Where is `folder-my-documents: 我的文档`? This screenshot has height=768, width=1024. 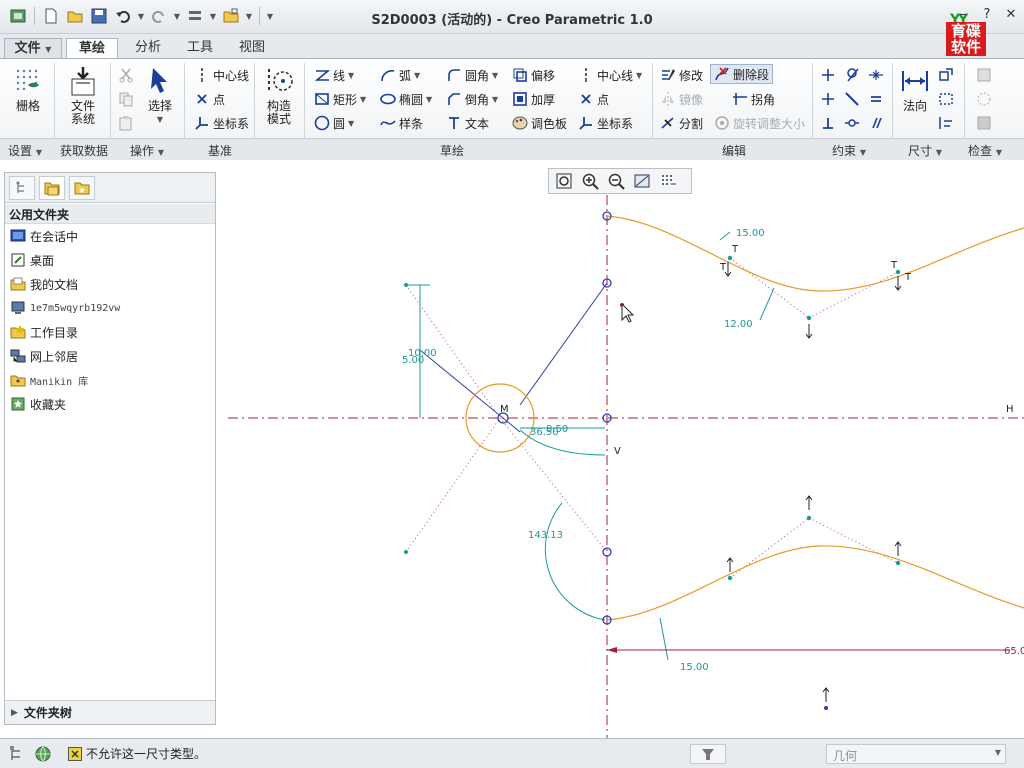 folder-my-documents: 我的文档 is located at coordinates (44, 284).